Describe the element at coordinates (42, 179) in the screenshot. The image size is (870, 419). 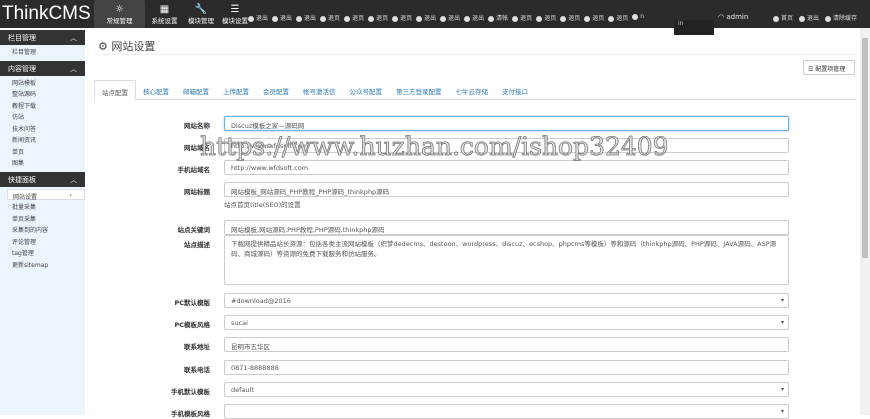
I see `sidebar-group-header: 快捷面板 ︿` at that location.